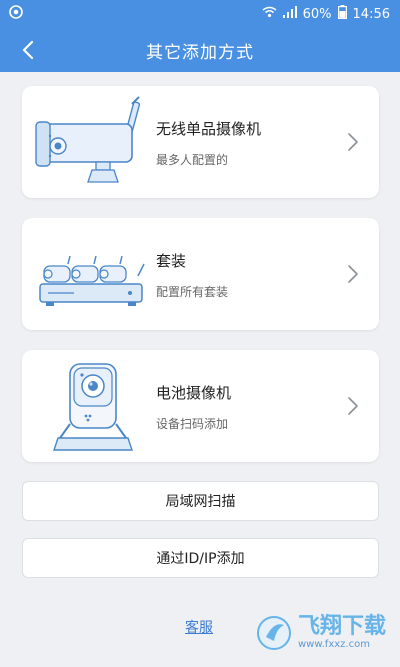  Describe the element at coordinates (200, 142) in the screenshot. I see `wireless-camera-card: 无线单品摄像机 最多人配置的` at that location.